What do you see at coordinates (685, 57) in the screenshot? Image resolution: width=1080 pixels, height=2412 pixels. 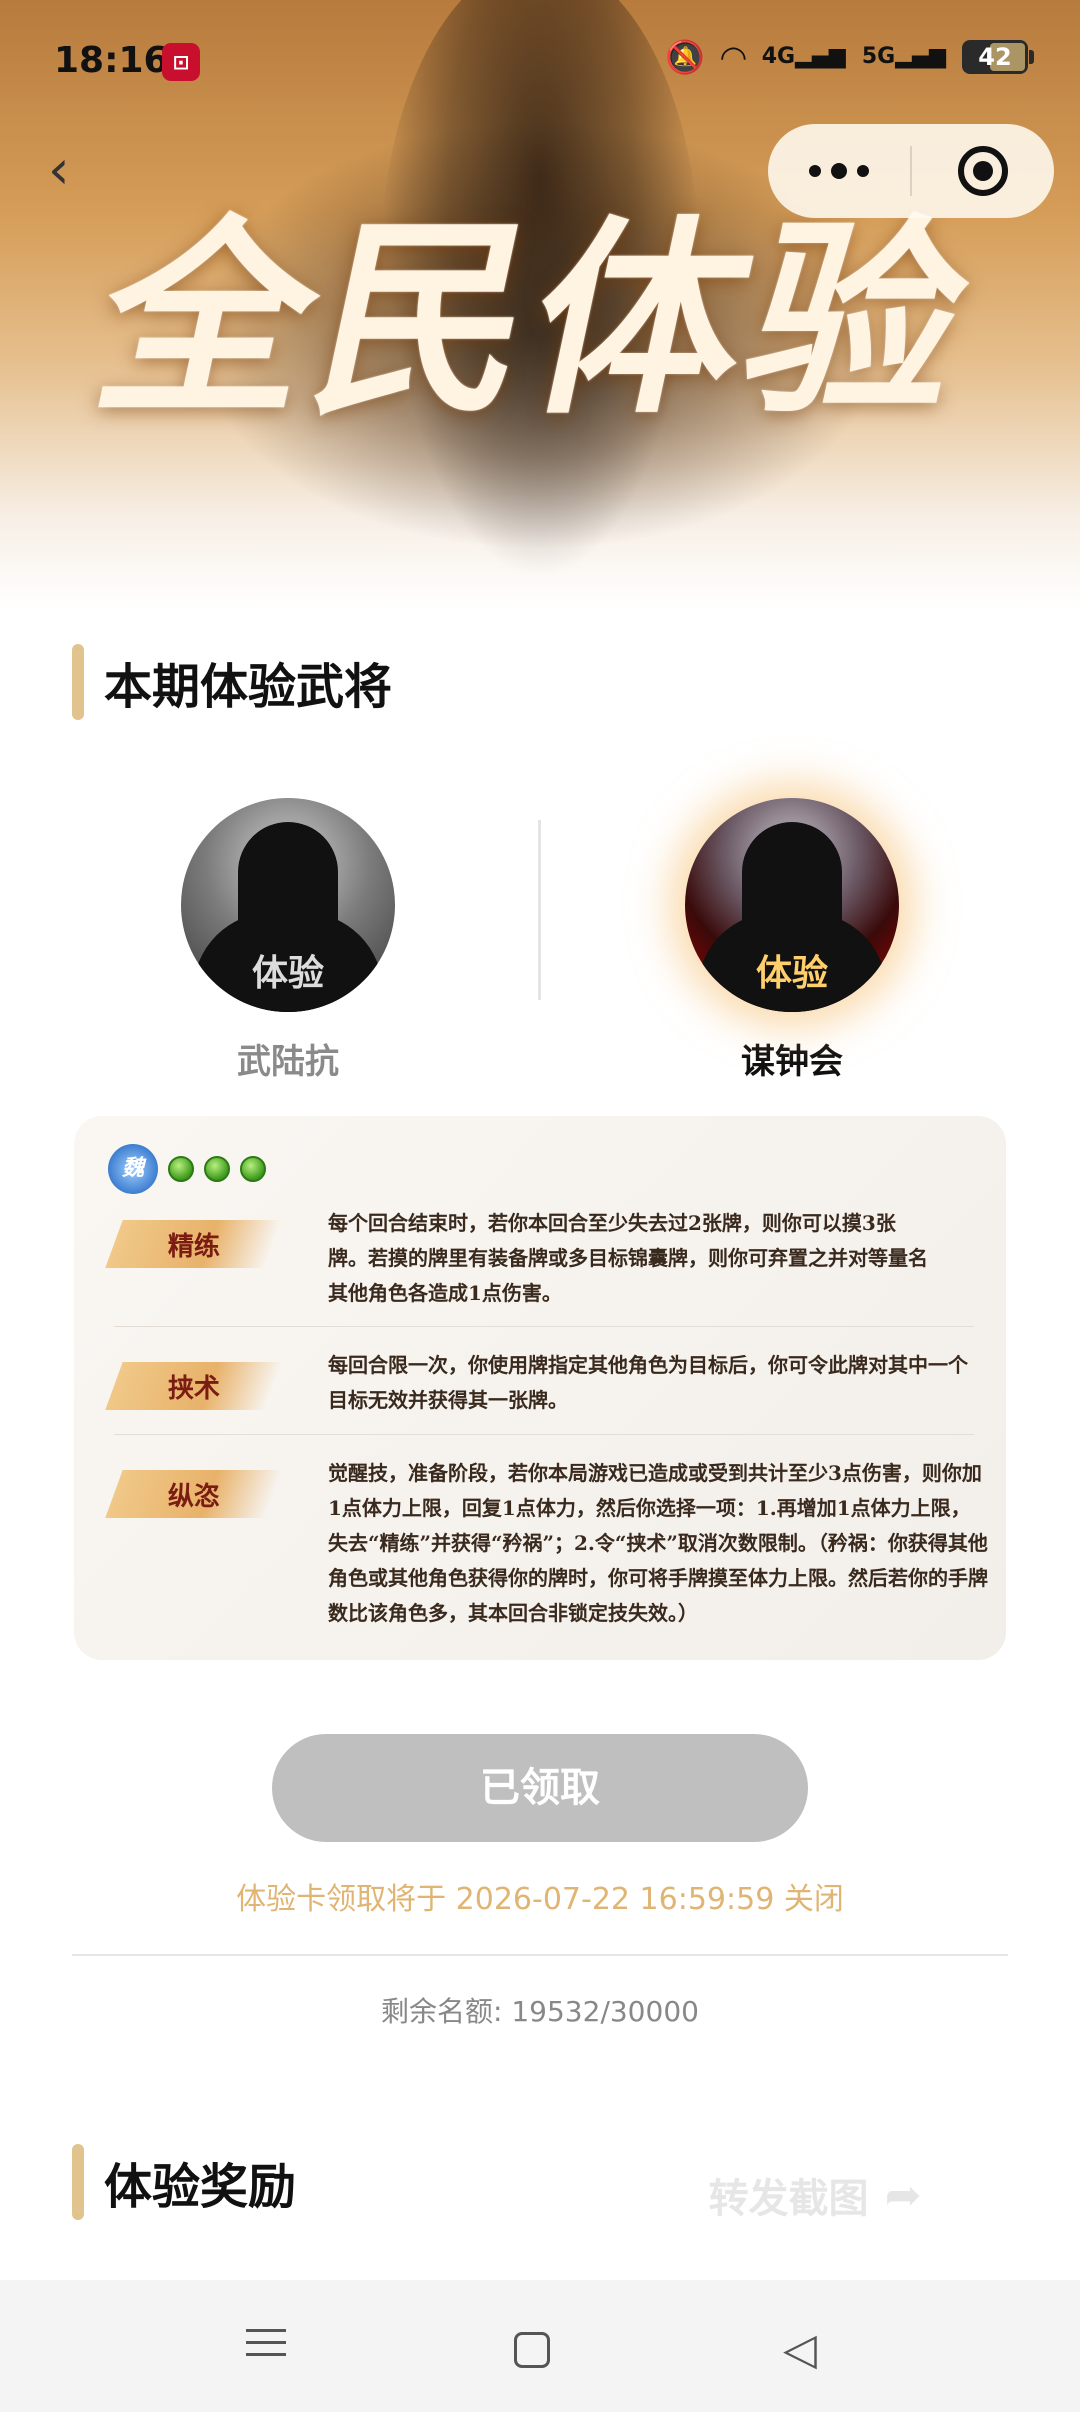 I see `mute-icon: 🔕` at bounding box center [685, 57].